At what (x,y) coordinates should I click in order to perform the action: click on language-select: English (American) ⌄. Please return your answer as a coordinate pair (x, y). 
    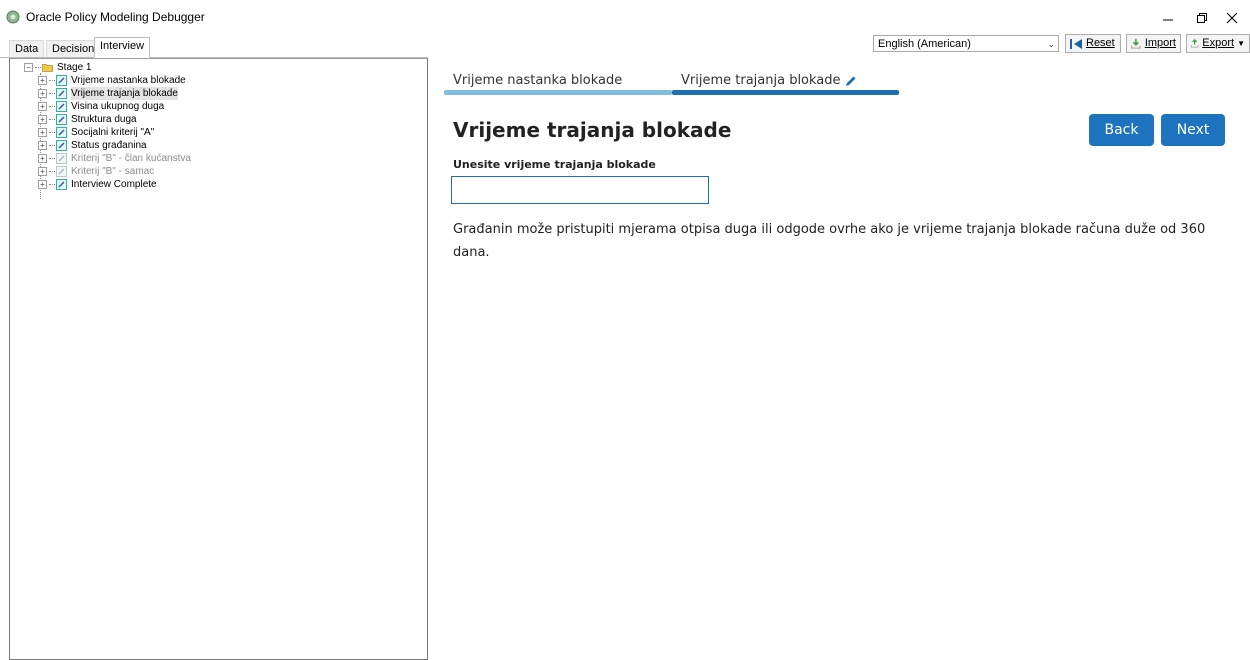
    Looking at the image, I should click on (966, 43).